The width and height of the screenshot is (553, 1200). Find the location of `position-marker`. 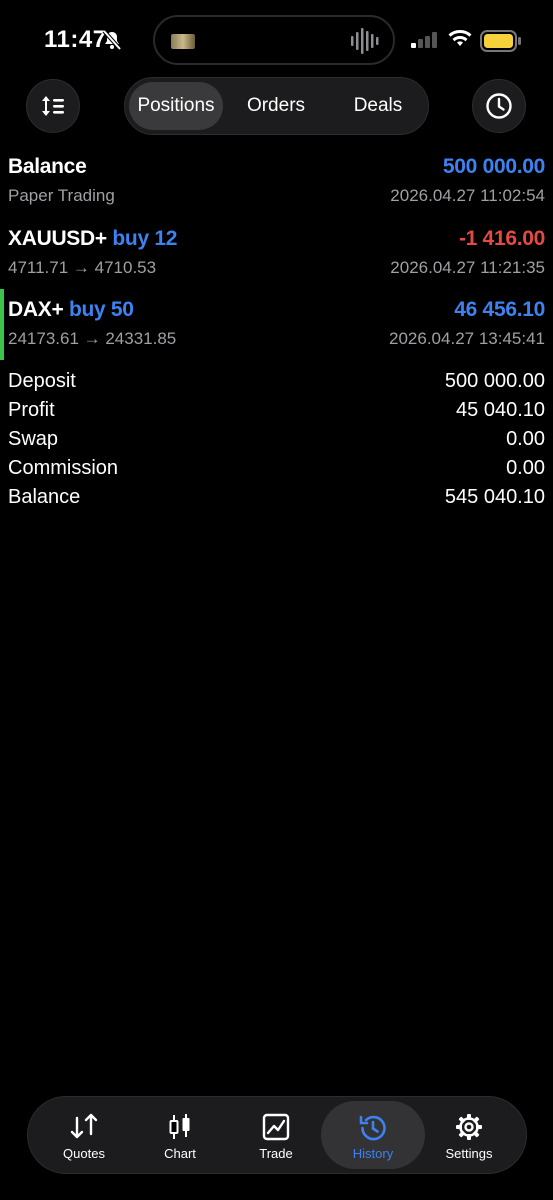

position-marker is located at coordinates (2, 324).